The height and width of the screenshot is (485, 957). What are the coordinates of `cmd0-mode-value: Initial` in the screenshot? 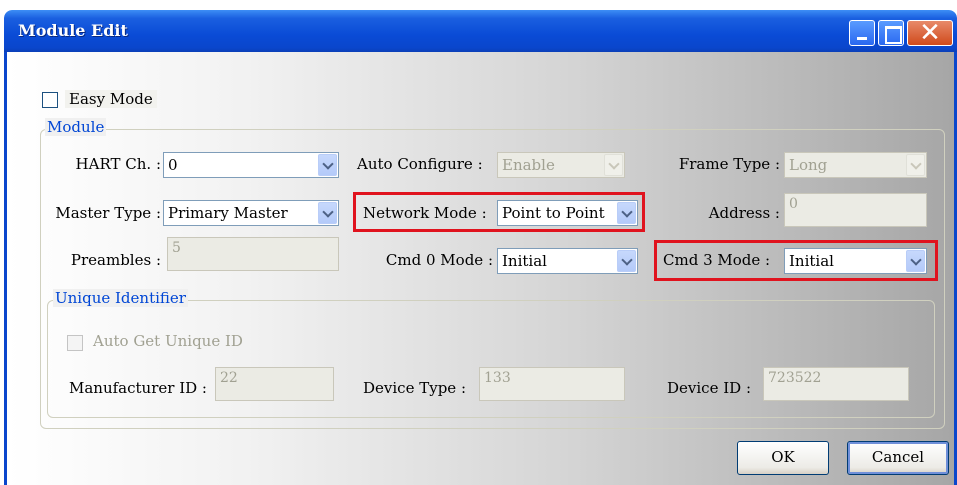 It's located at (524, 261).